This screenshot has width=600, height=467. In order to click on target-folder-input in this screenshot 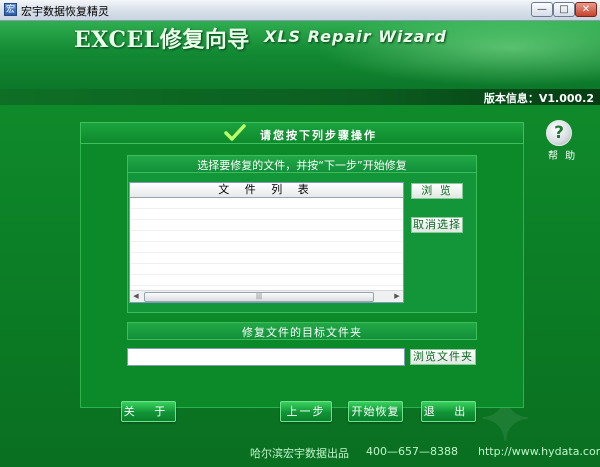, I will do `click(266, 357)`.